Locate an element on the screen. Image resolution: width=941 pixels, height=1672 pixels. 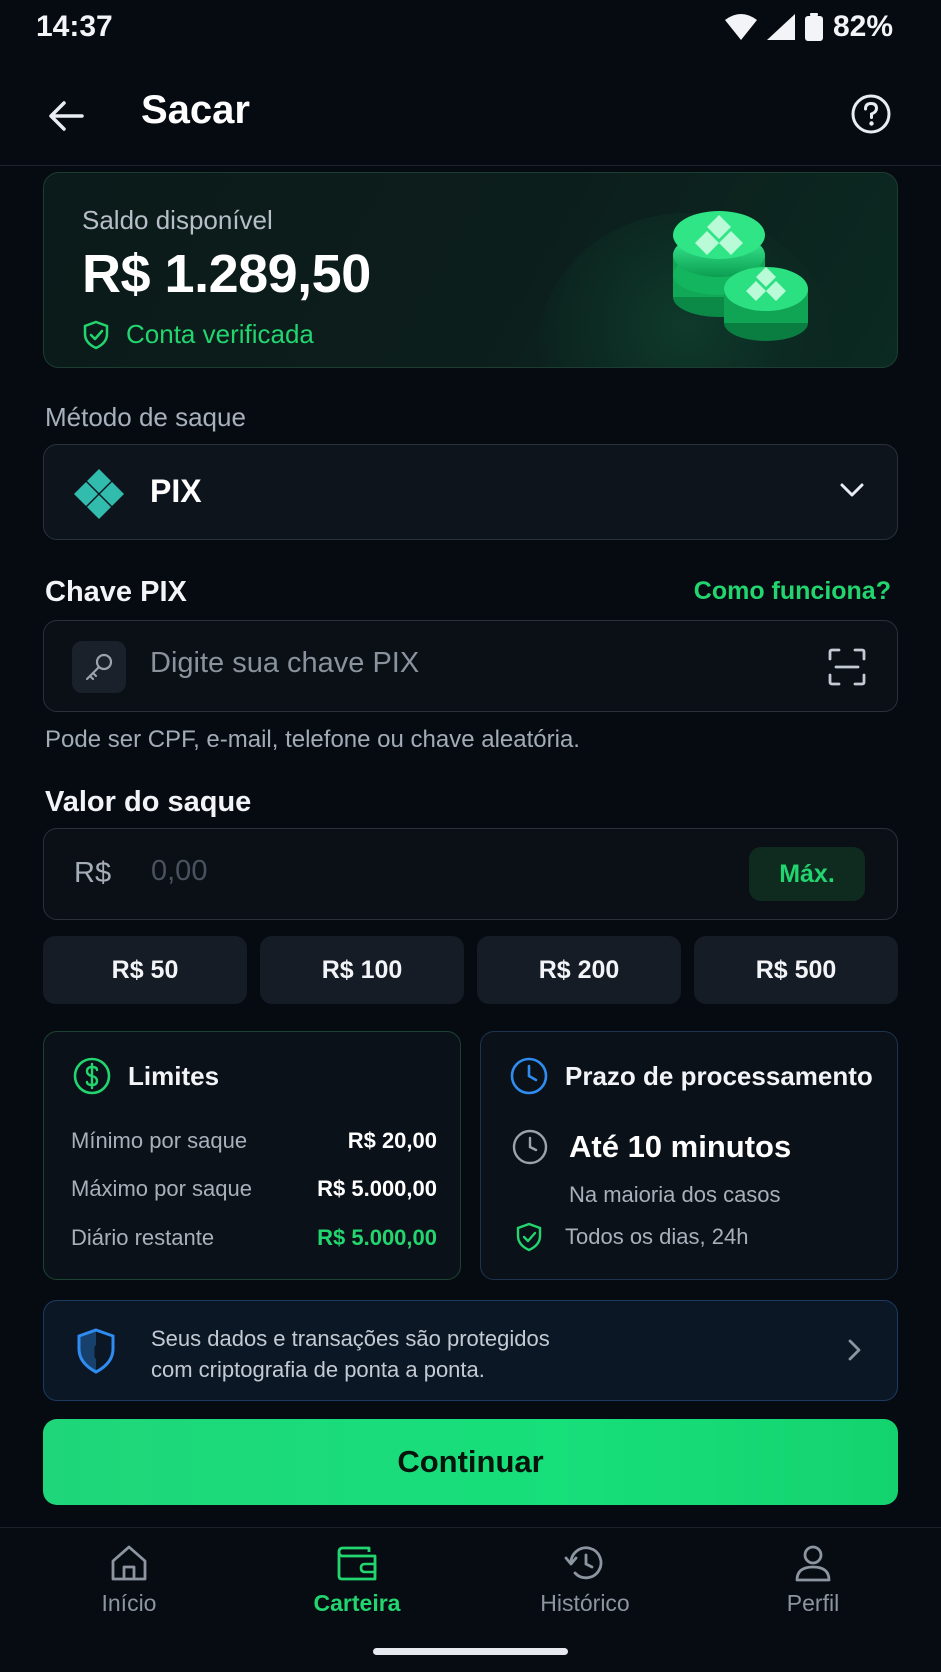
battery-icon is located at coordinates (813, 27).